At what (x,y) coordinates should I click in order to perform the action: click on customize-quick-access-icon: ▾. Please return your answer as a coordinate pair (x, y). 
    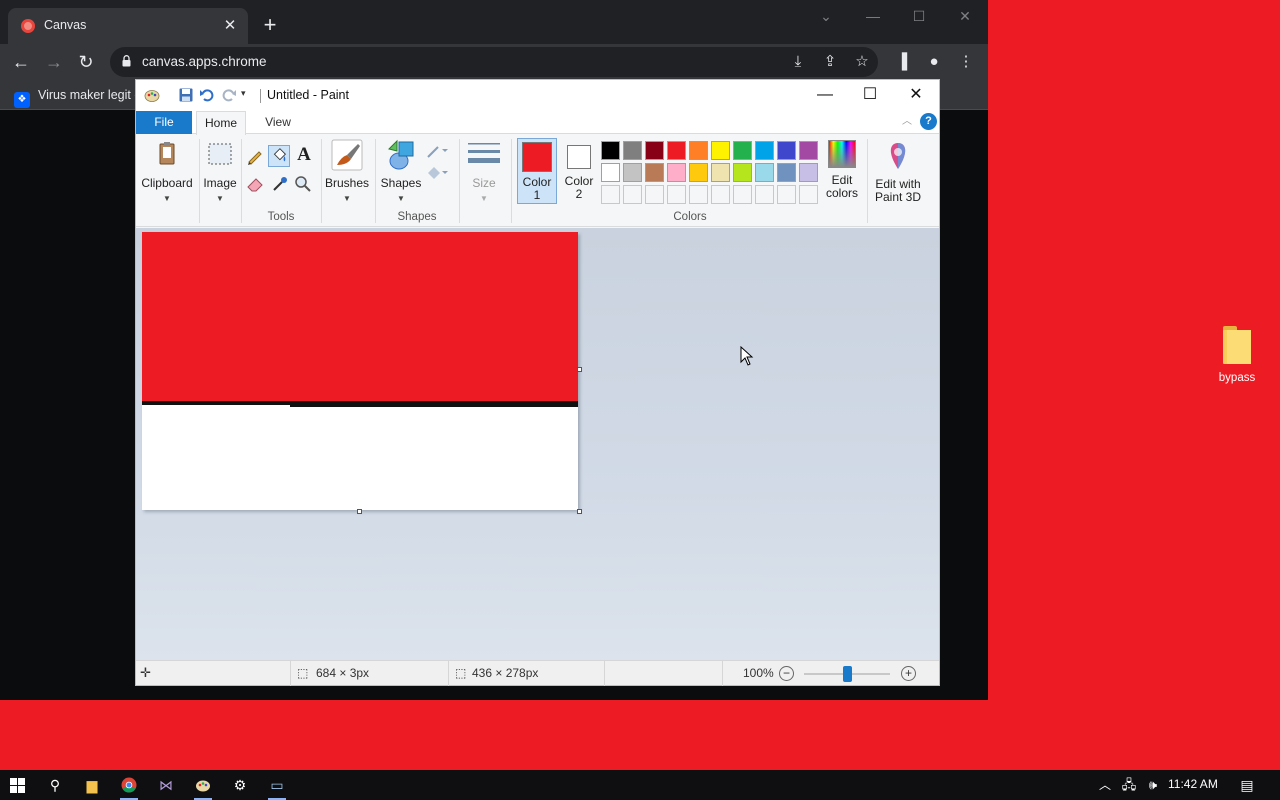
    Looking at the image, I should click on (243, 93).